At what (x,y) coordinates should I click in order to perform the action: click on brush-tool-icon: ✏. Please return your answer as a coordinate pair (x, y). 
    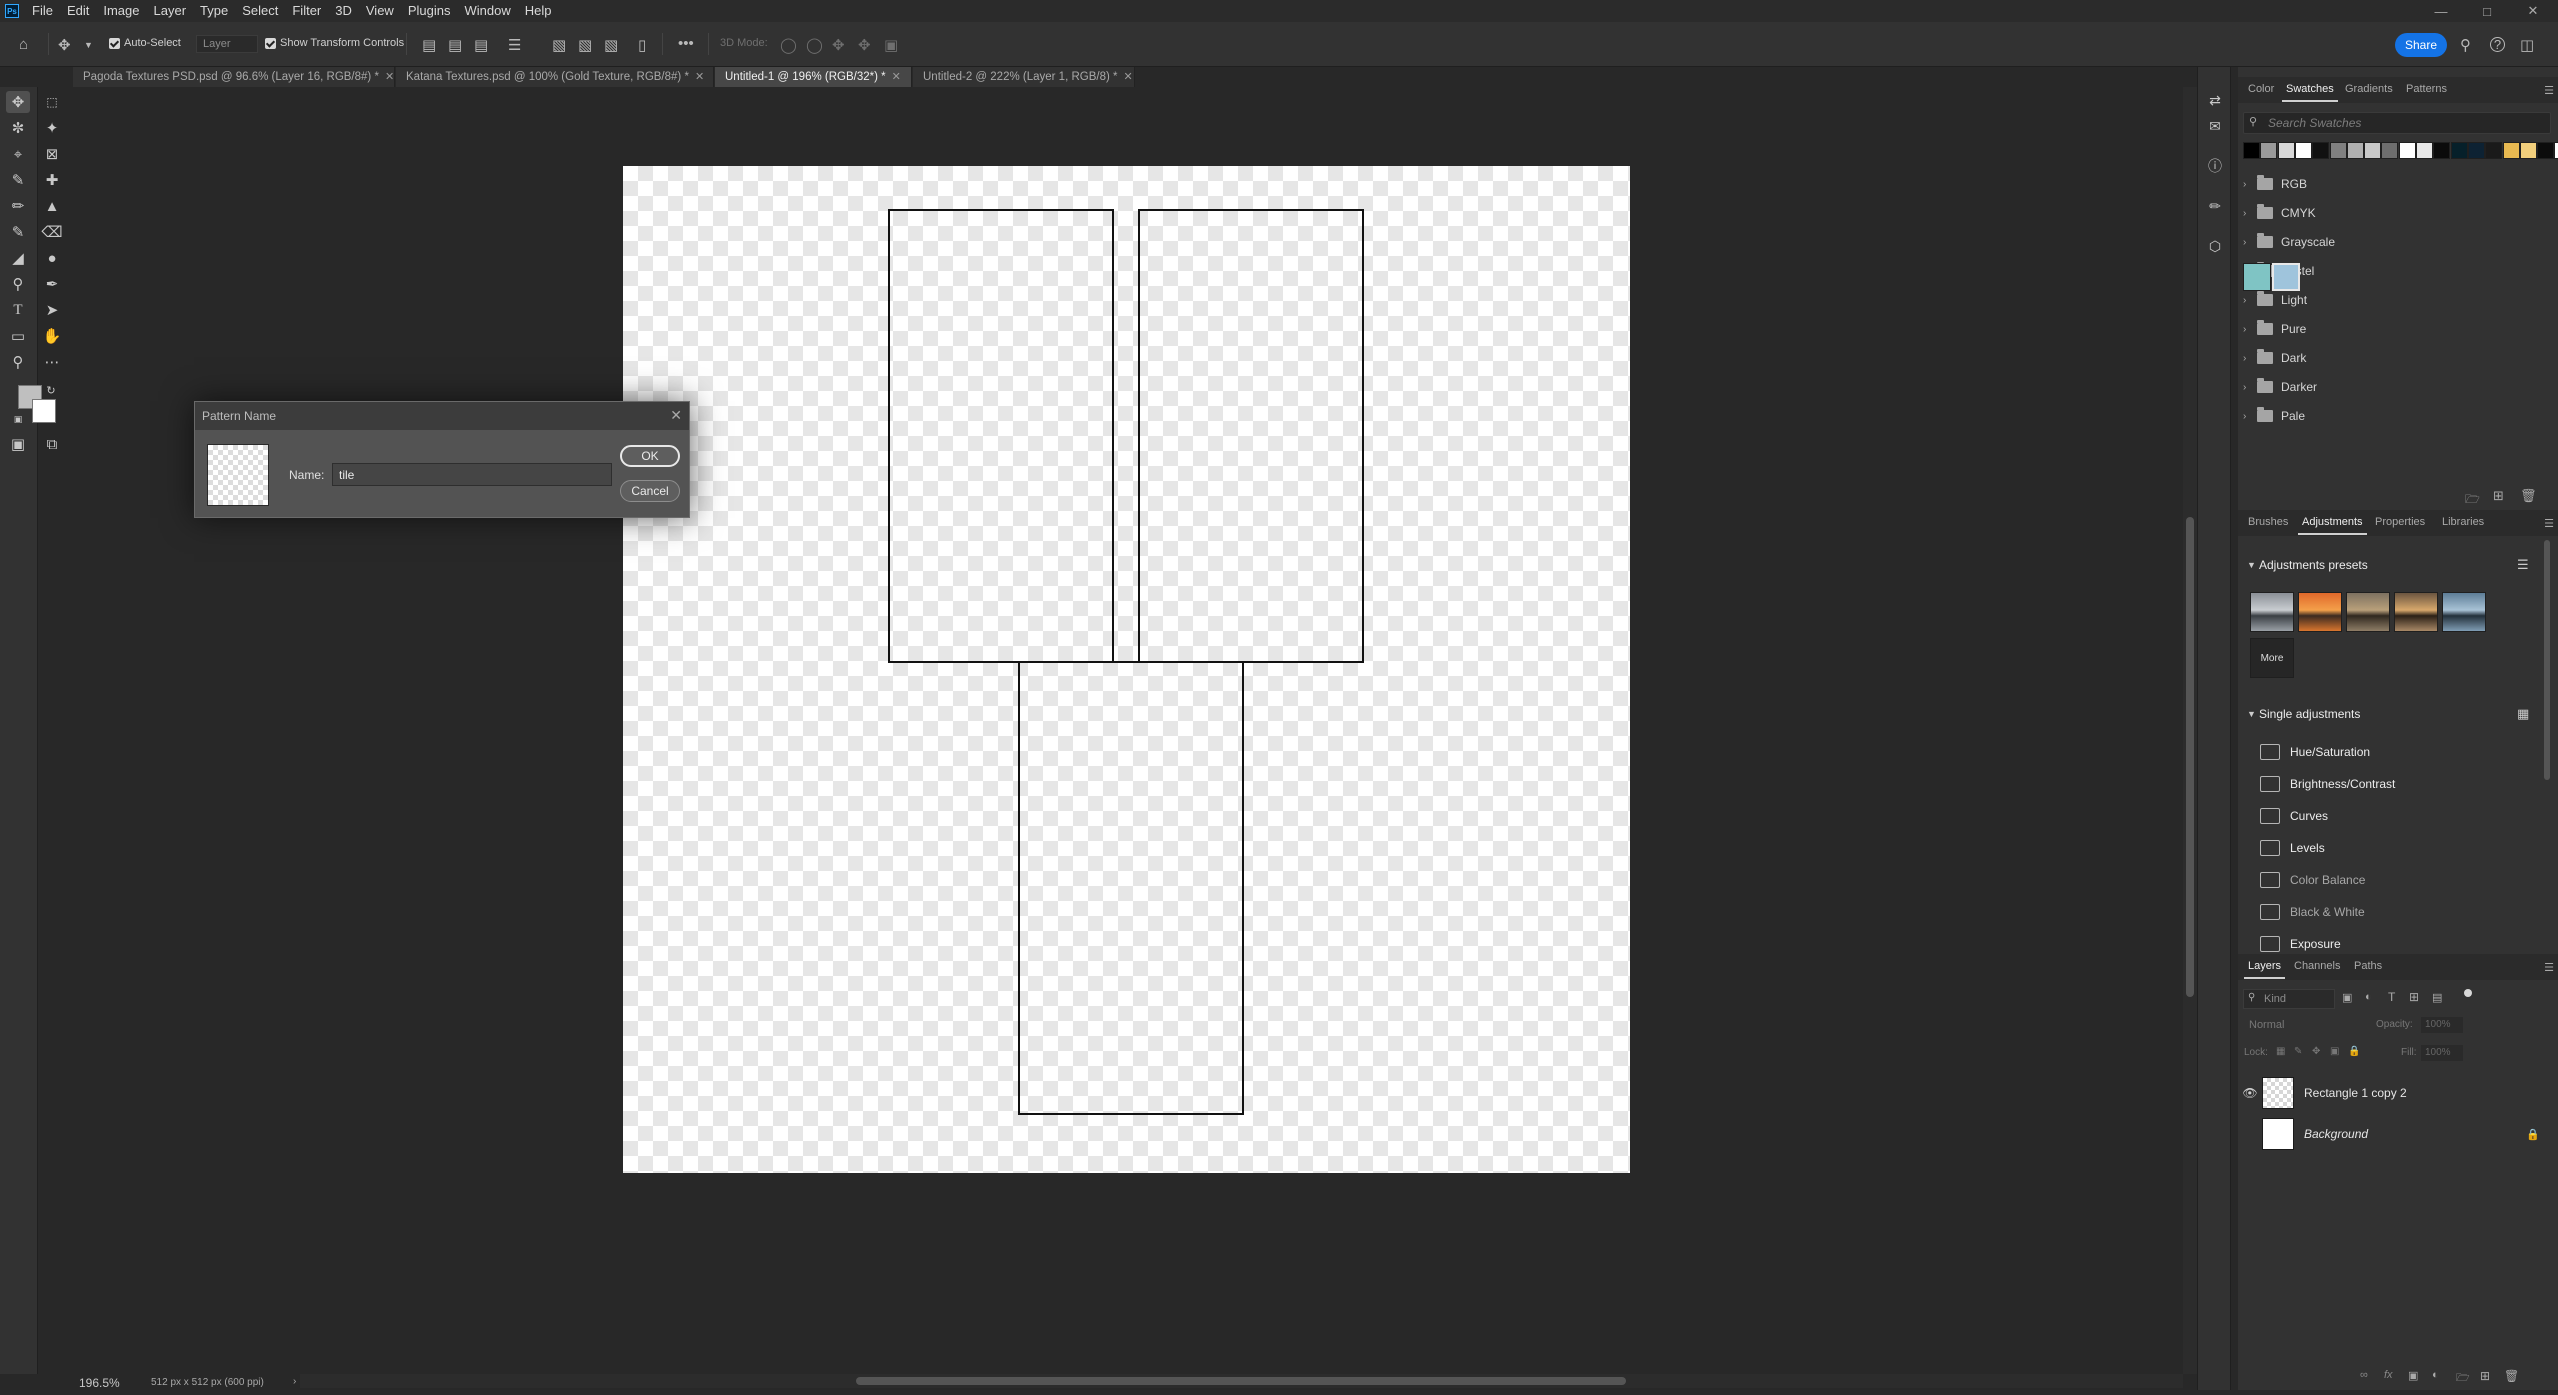
    Looking at the image, I should click on (18, 206).